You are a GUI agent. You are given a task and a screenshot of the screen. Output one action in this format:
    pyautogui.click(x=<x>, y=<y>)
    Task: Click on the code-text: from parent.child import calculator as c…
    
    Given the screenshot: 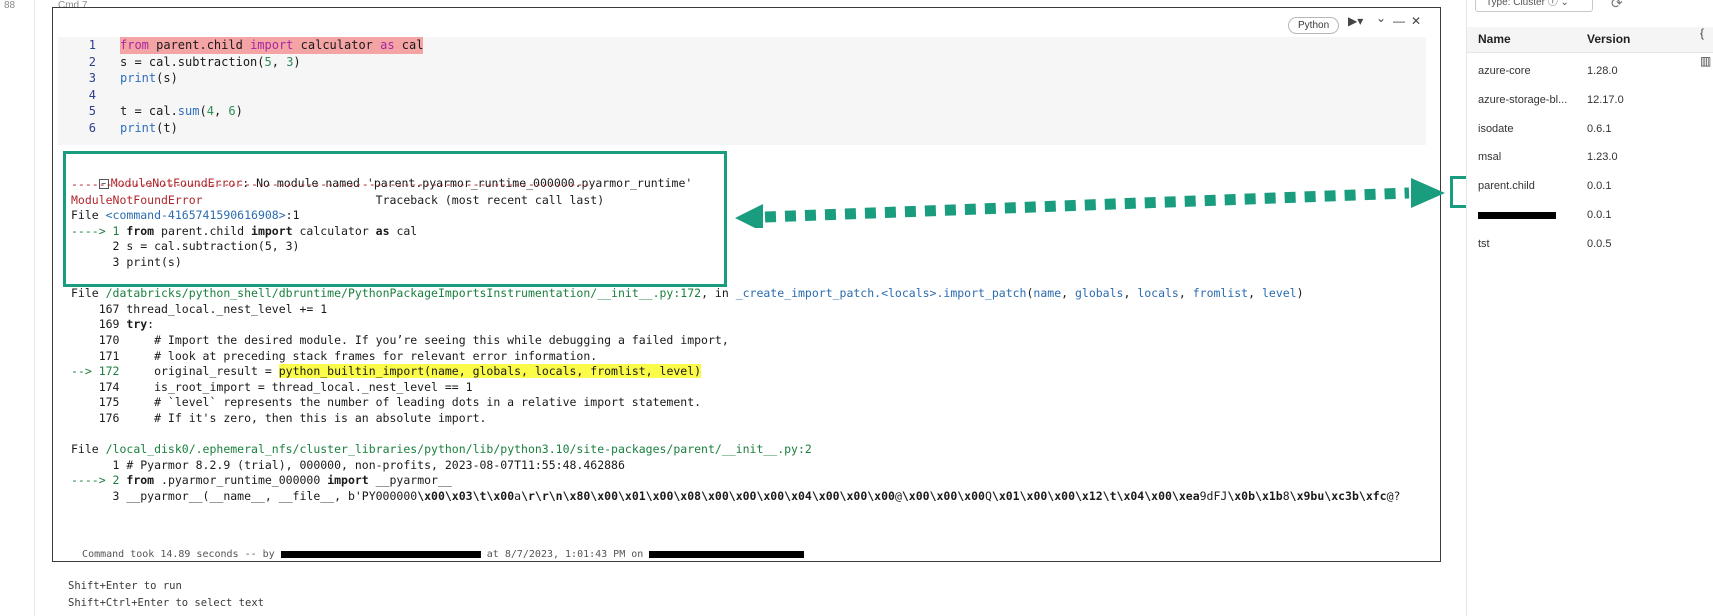 What is the action you would take?
    pyautogui.click(x=272, y=45)
    